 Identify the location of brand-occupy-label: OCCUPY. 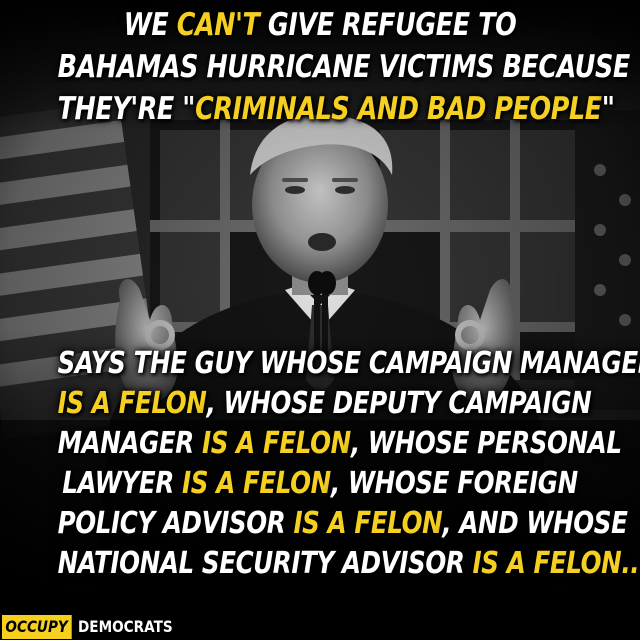
(37, 627).